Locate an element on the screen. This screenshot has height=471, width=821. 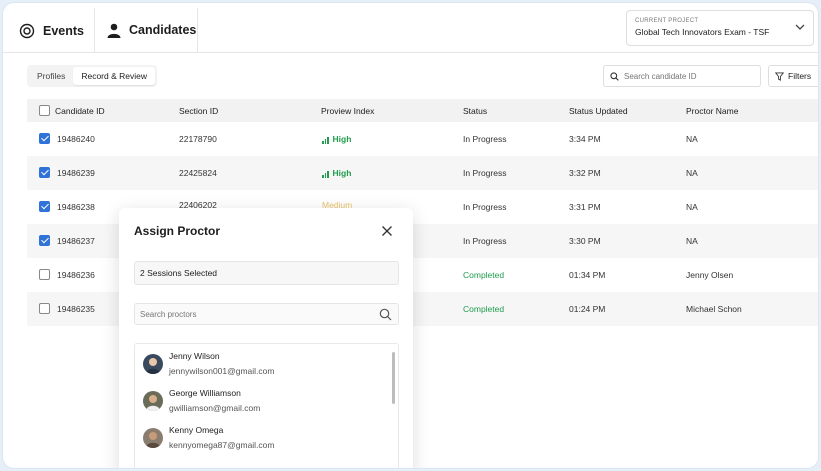
proctor-search is located at coordinates (266, 314).